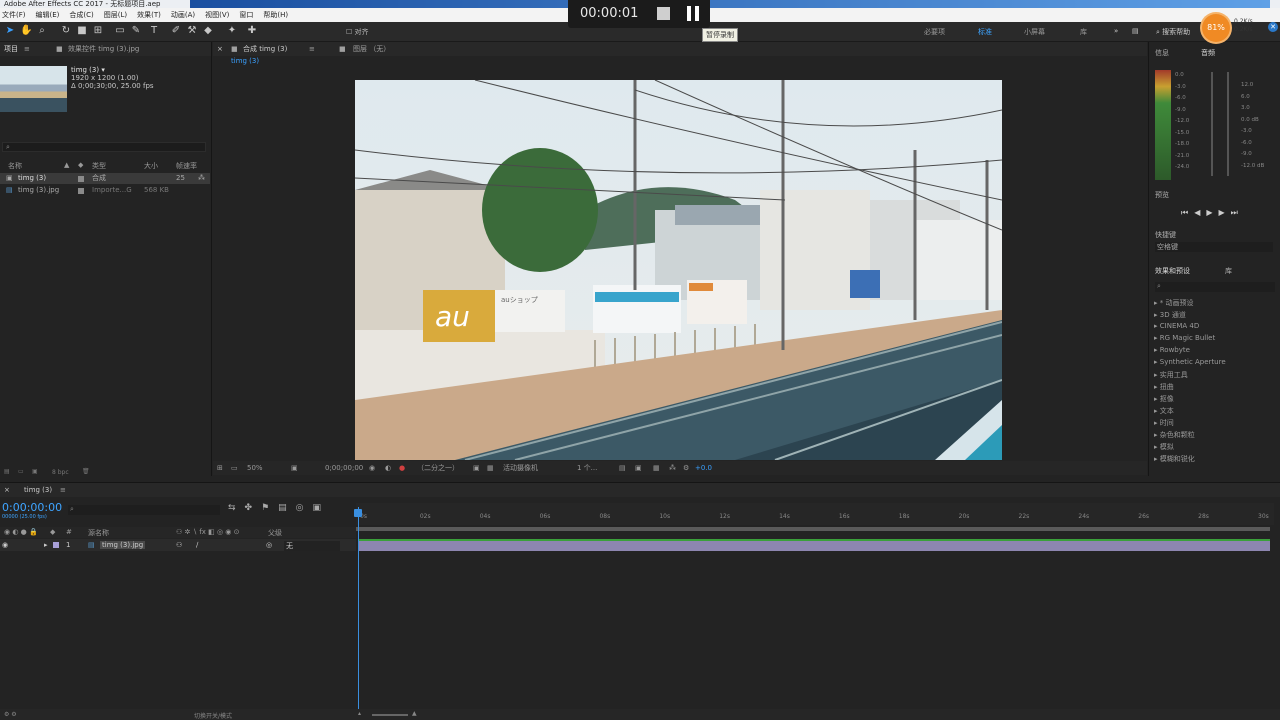 The width and height of the screenshot is (1280, 720). What do you see at coordinates (15, 166) in the screenshot?
I see `col-name: 名称` at bounding box center [15, 166].